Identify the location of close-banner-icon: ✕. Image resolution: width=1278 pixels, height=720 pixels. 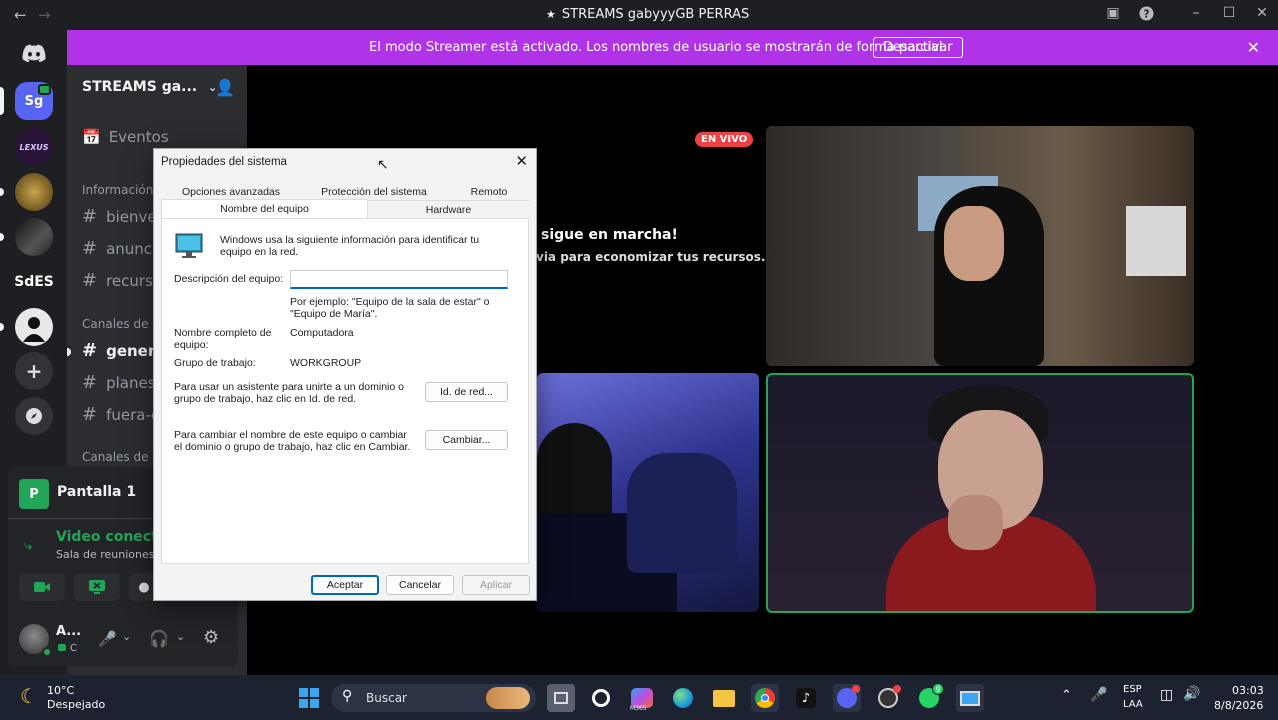
(1253, 47).